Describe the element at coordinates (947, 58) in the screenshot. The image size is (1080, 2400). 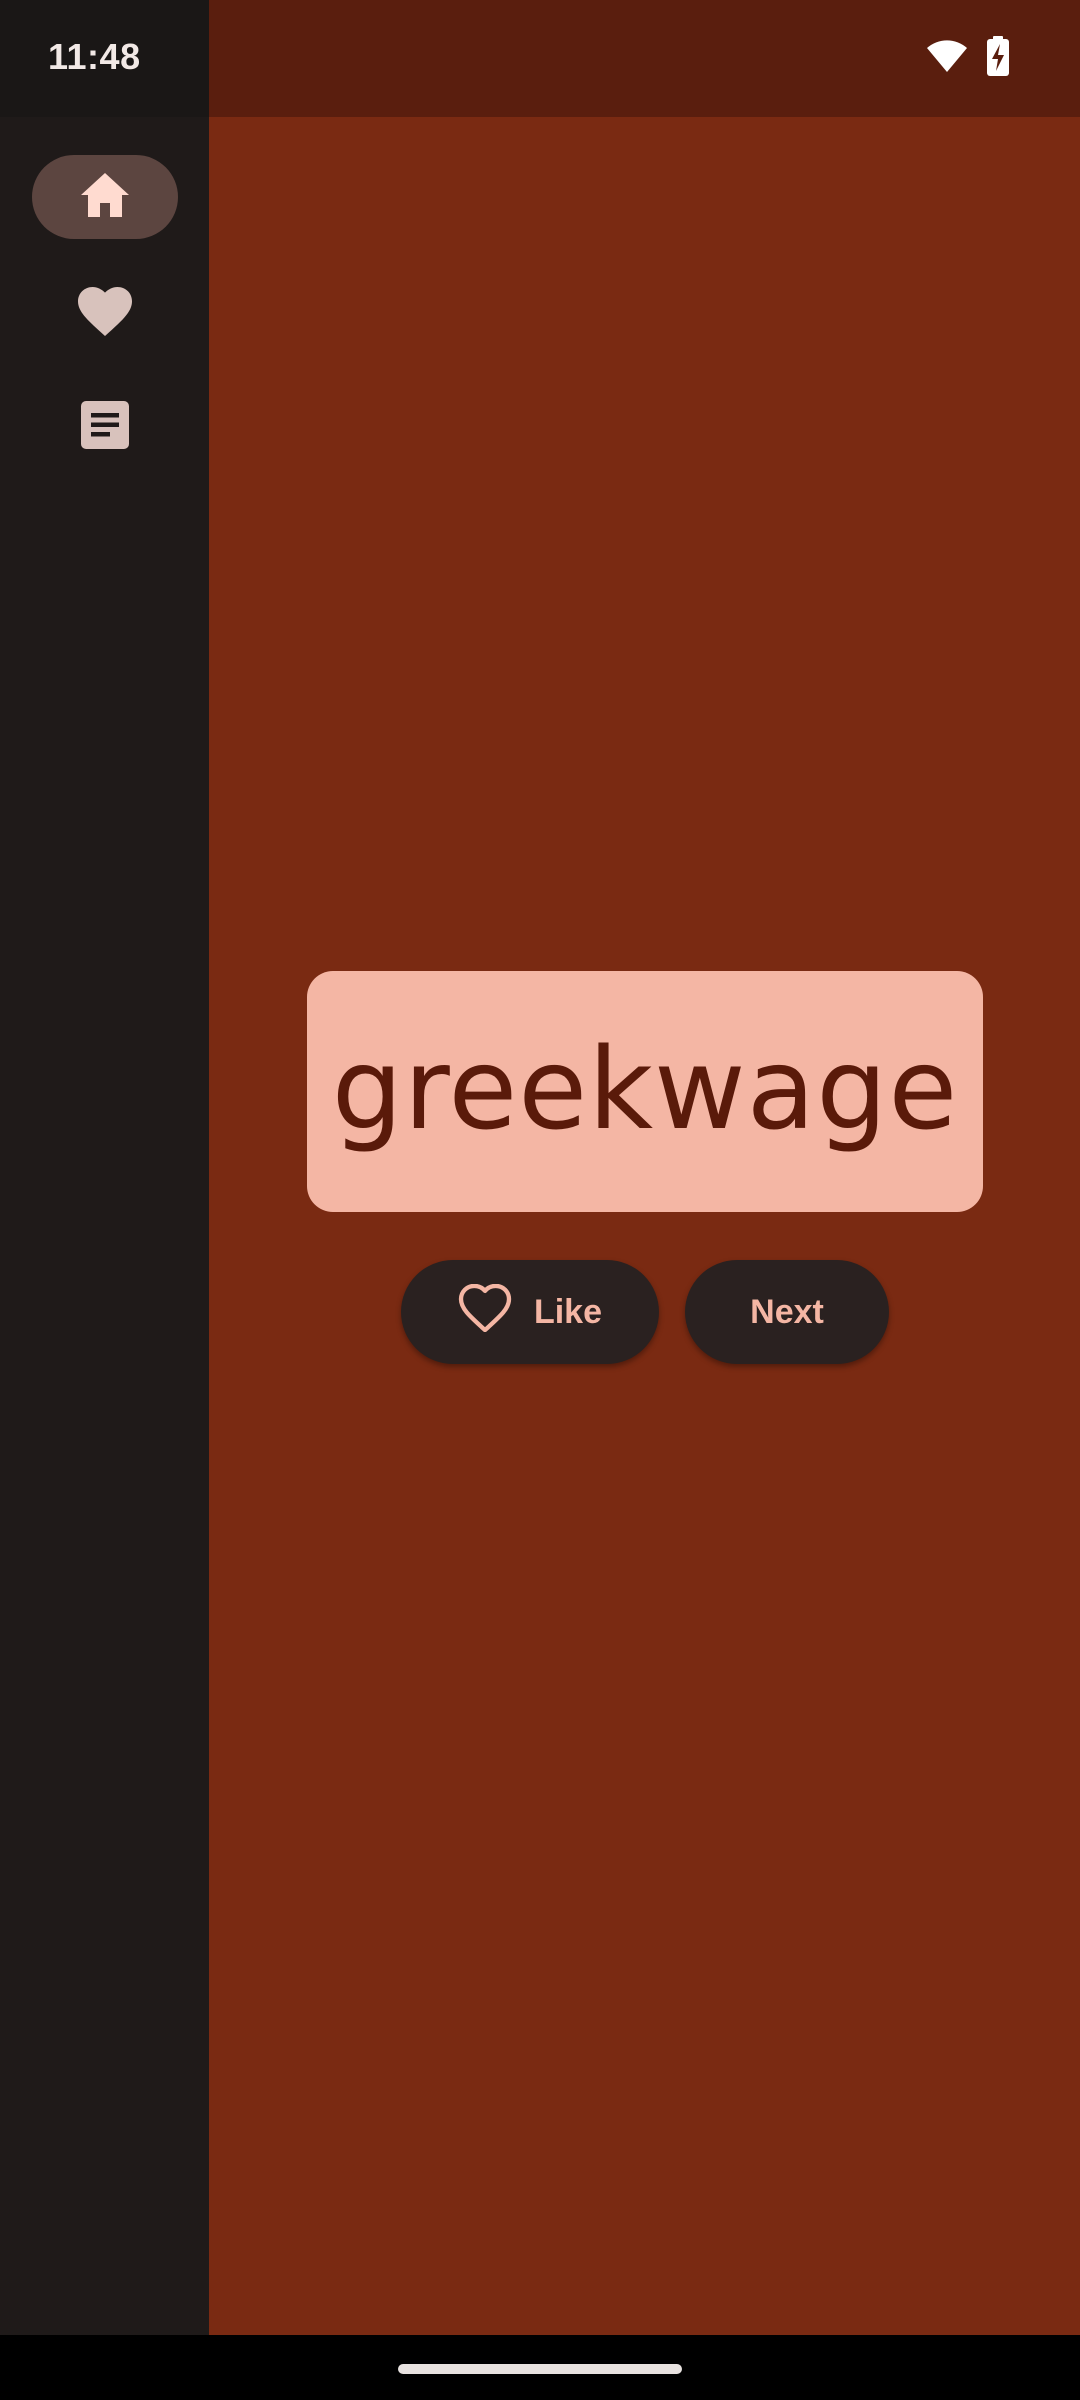
I see `wifi-icon` at that location.